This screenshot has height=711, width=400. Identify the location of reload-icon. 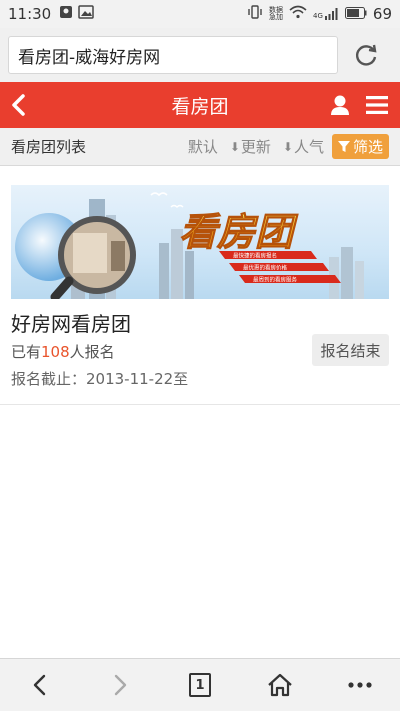
(366, 55).